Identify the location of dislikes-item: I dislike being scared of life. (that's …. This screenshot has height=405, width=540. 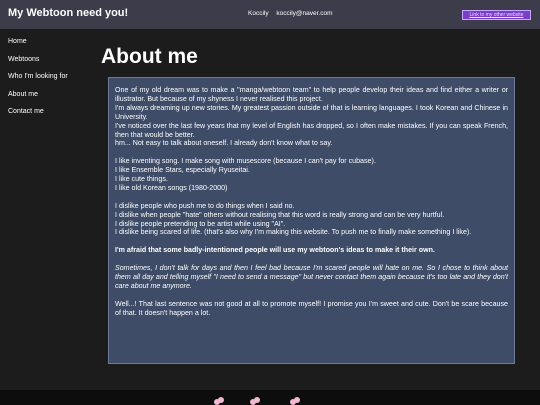
(293, 232).